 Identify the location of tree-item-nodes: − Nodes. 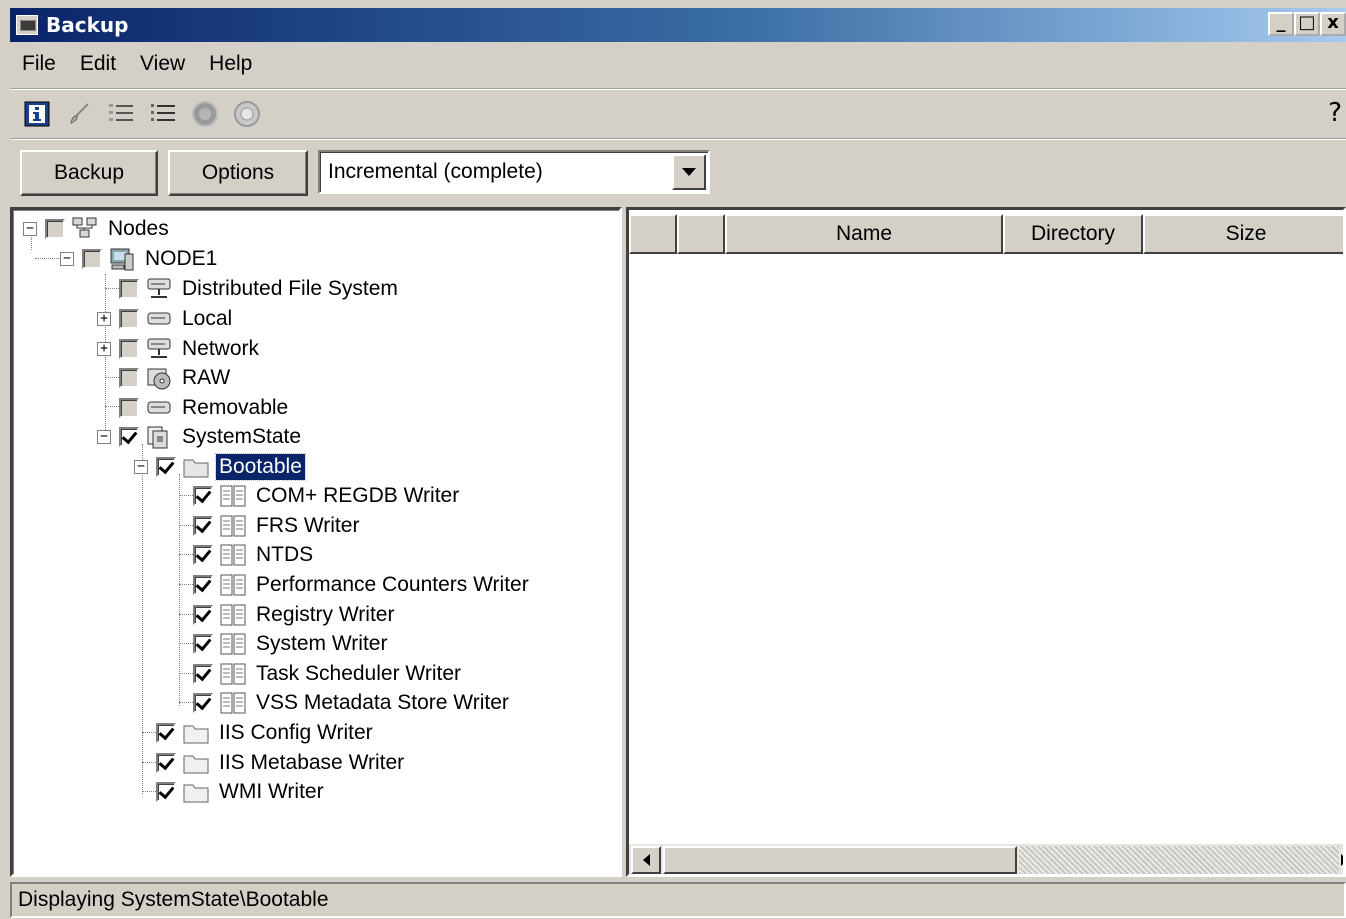
(97, 229).